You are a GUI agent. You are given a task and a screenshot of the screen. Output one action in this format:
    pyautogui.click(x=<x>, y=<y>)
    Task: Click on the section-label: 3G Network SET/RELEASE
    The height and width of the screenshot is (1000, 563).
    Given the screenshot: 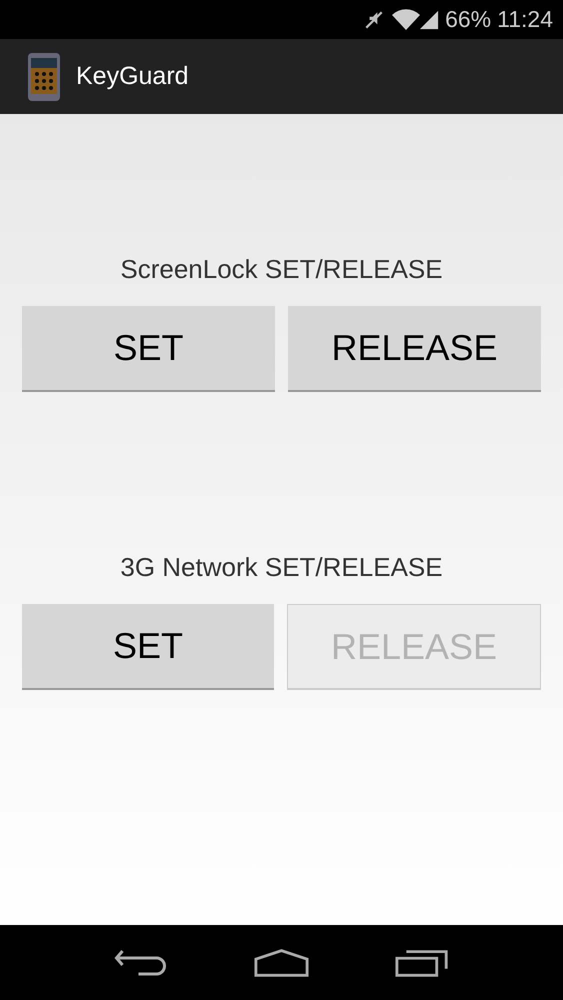 What is the action you would take?
    pyautogui.click(x=281, y=567)
    